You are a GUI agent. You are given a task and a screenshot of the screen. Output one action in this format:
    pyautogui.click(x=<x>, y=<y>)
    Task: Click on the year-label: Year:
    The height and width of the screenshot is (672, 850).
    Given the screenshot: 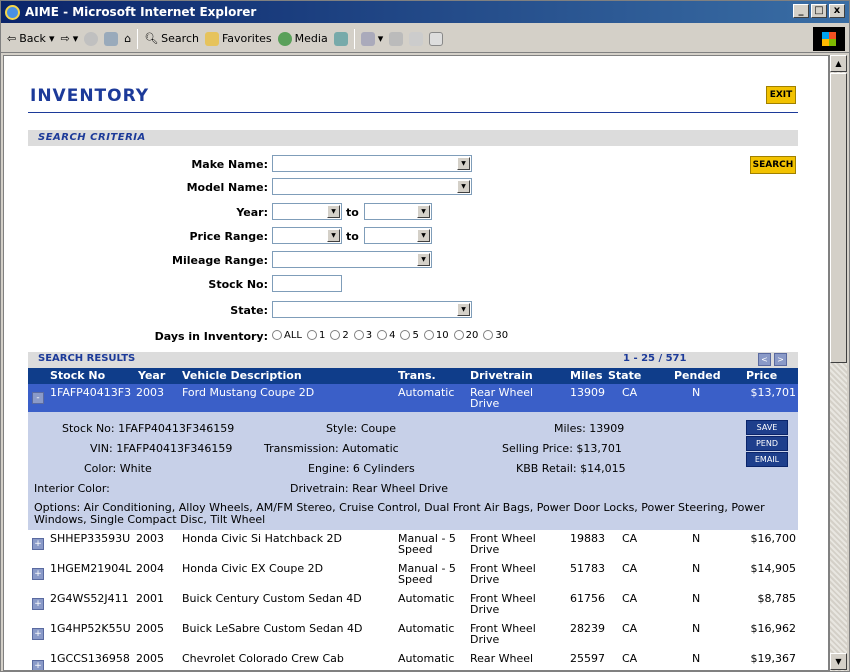 What is the action you would take?
    pyautogui.click(x=252, y=212)
    